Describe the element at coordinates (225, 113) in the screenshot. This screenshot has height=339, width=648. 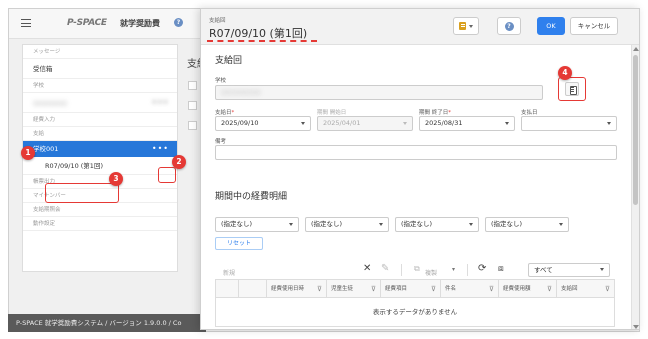
I see `payment-date-label: 支給日*` at that location.